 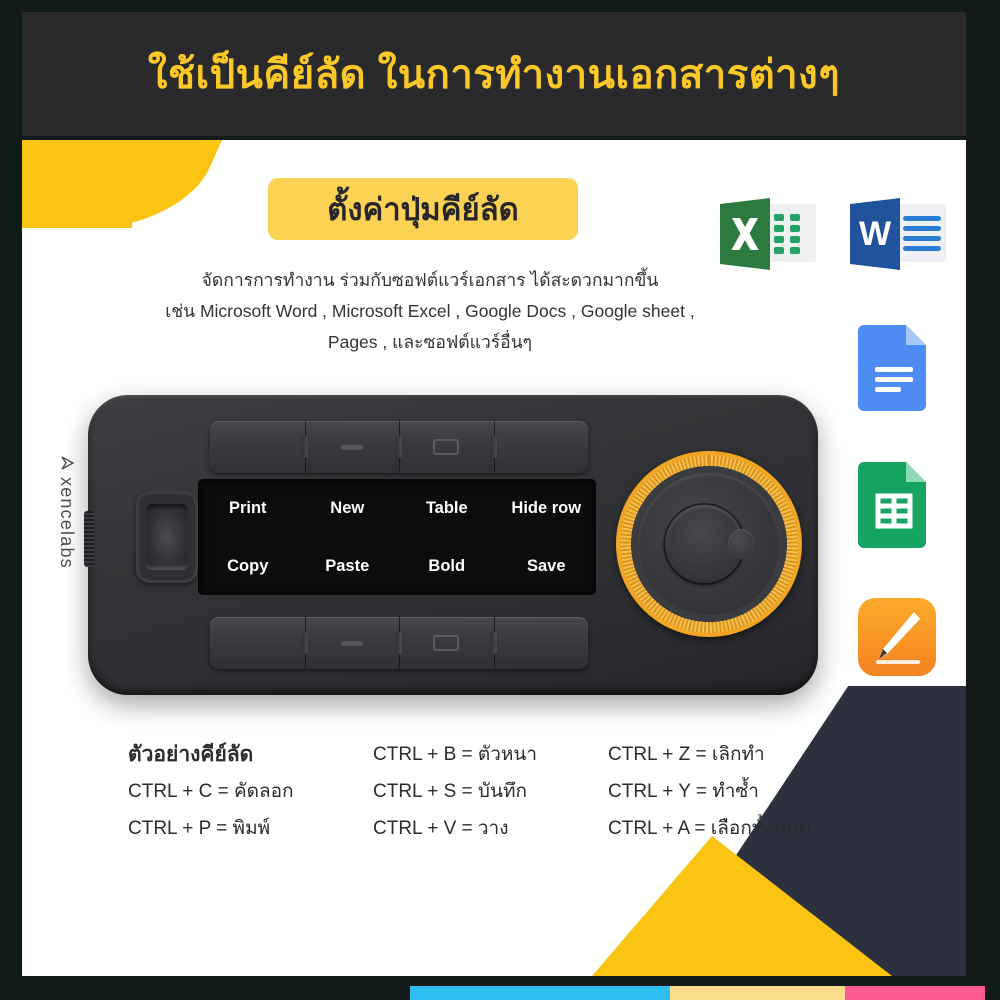 What do you see at coordinates (741, 544) in the screenshot?
I see `device-dial-thumb-dot` at bounding box center [741, 544].